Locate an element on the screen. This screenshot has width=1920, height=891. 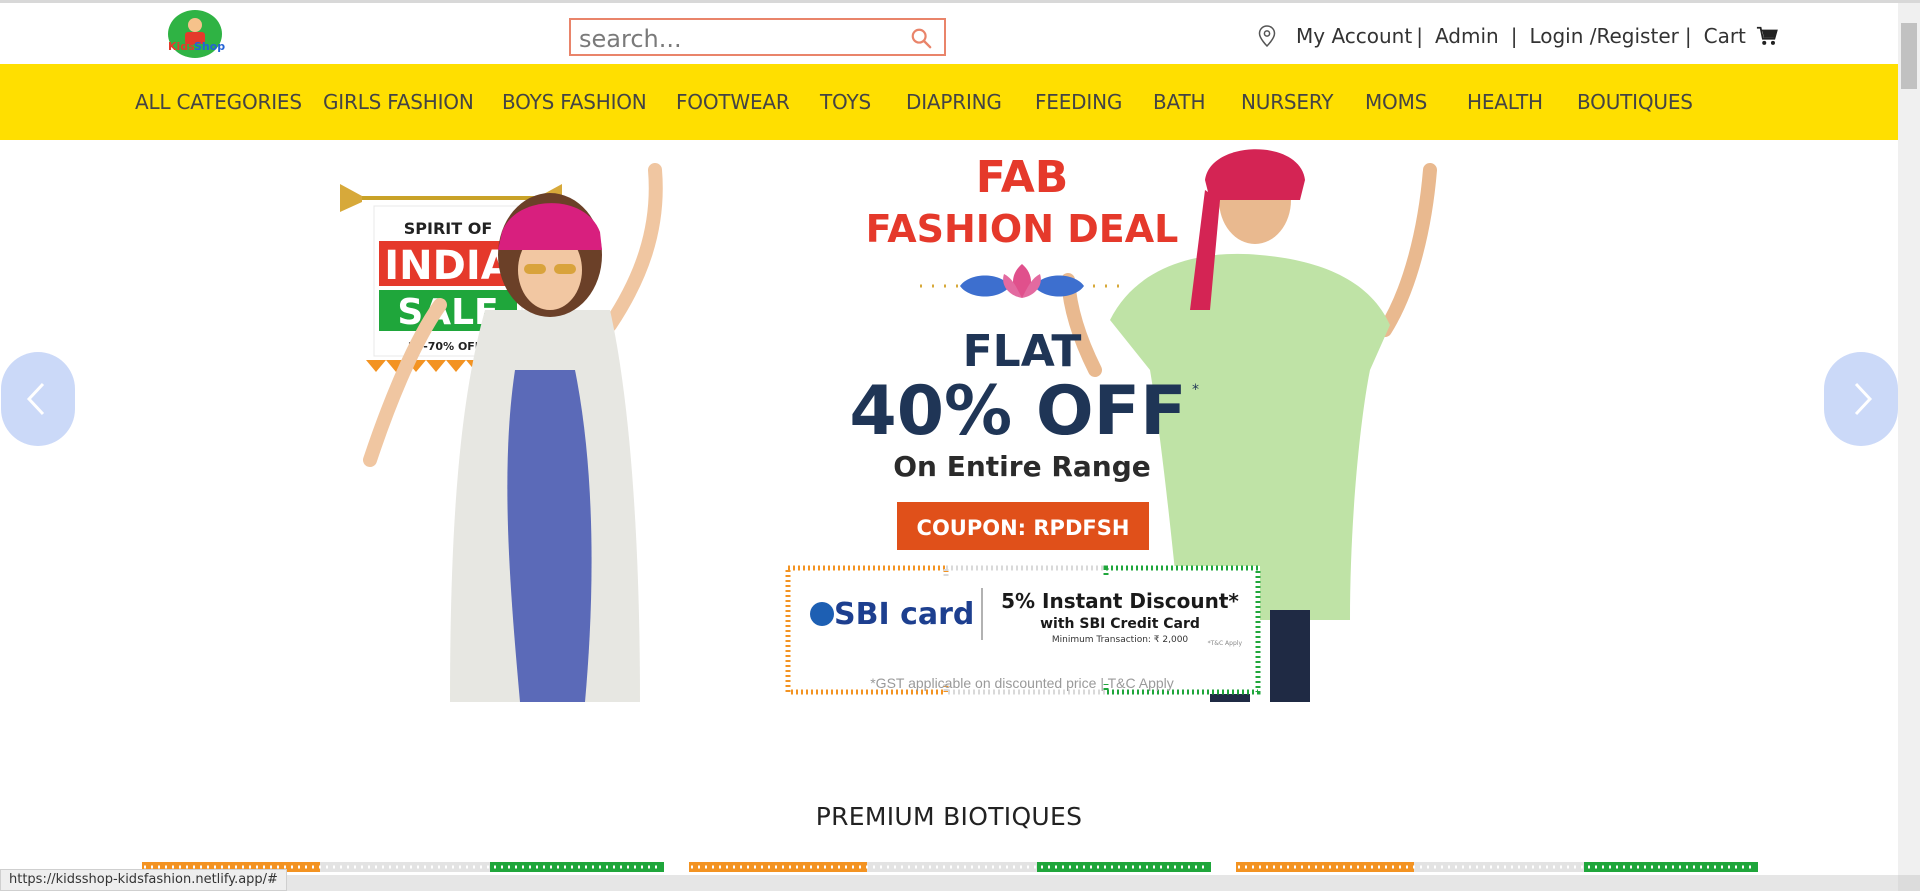
login-register-link: Login /Register is located at coordinates (1603, 36).